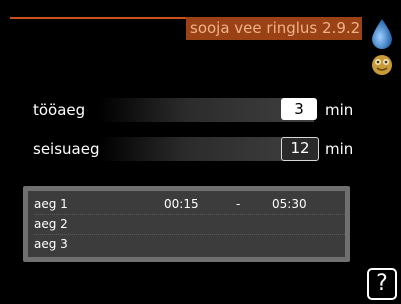 The height and width of the screenshot is (304, 401). Describe the element at coordinates (191, 149) in the screenshot. I see `setting-row-seisuaeg: seisuaeg 12 min` at that location.